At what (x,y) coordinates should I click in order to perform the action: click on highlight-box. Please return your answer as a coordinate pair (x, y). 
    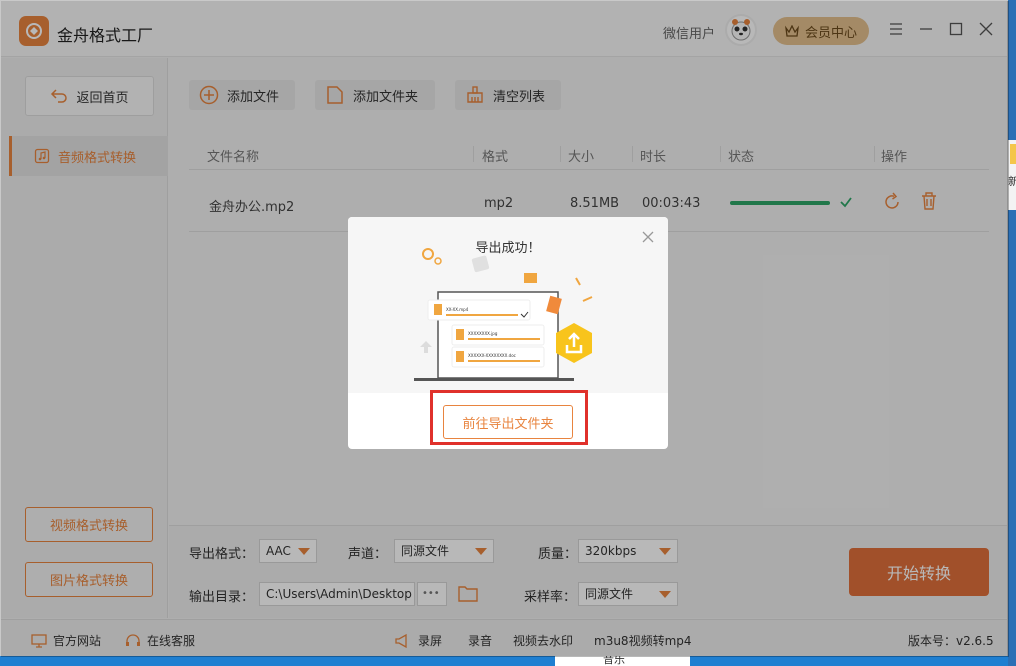
    Looking at the image, I should click on (509, 417).